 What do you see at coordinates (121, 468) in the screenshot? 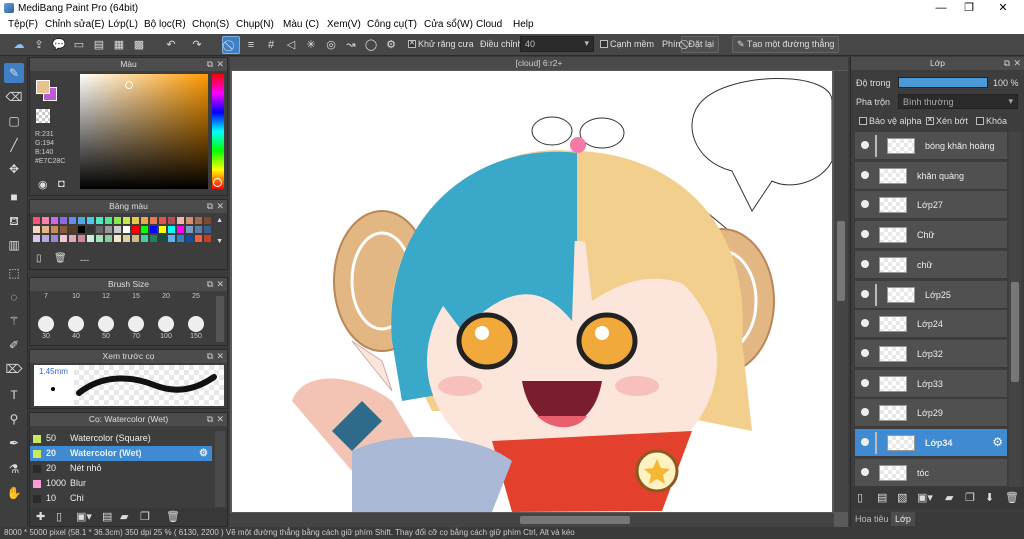
I see `brush-list-item: 20 Nét nhỏ` at bounding box center [121, 468].